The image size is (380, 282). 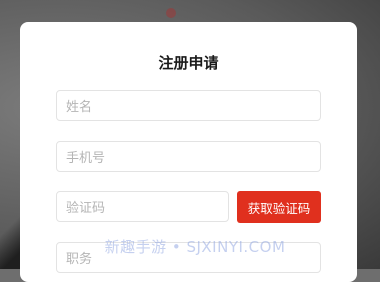 What do you see at coordinates (142, 206) in the screenshot?
I see `verification-code-input: 验证码` at bounding box center [142, 206].